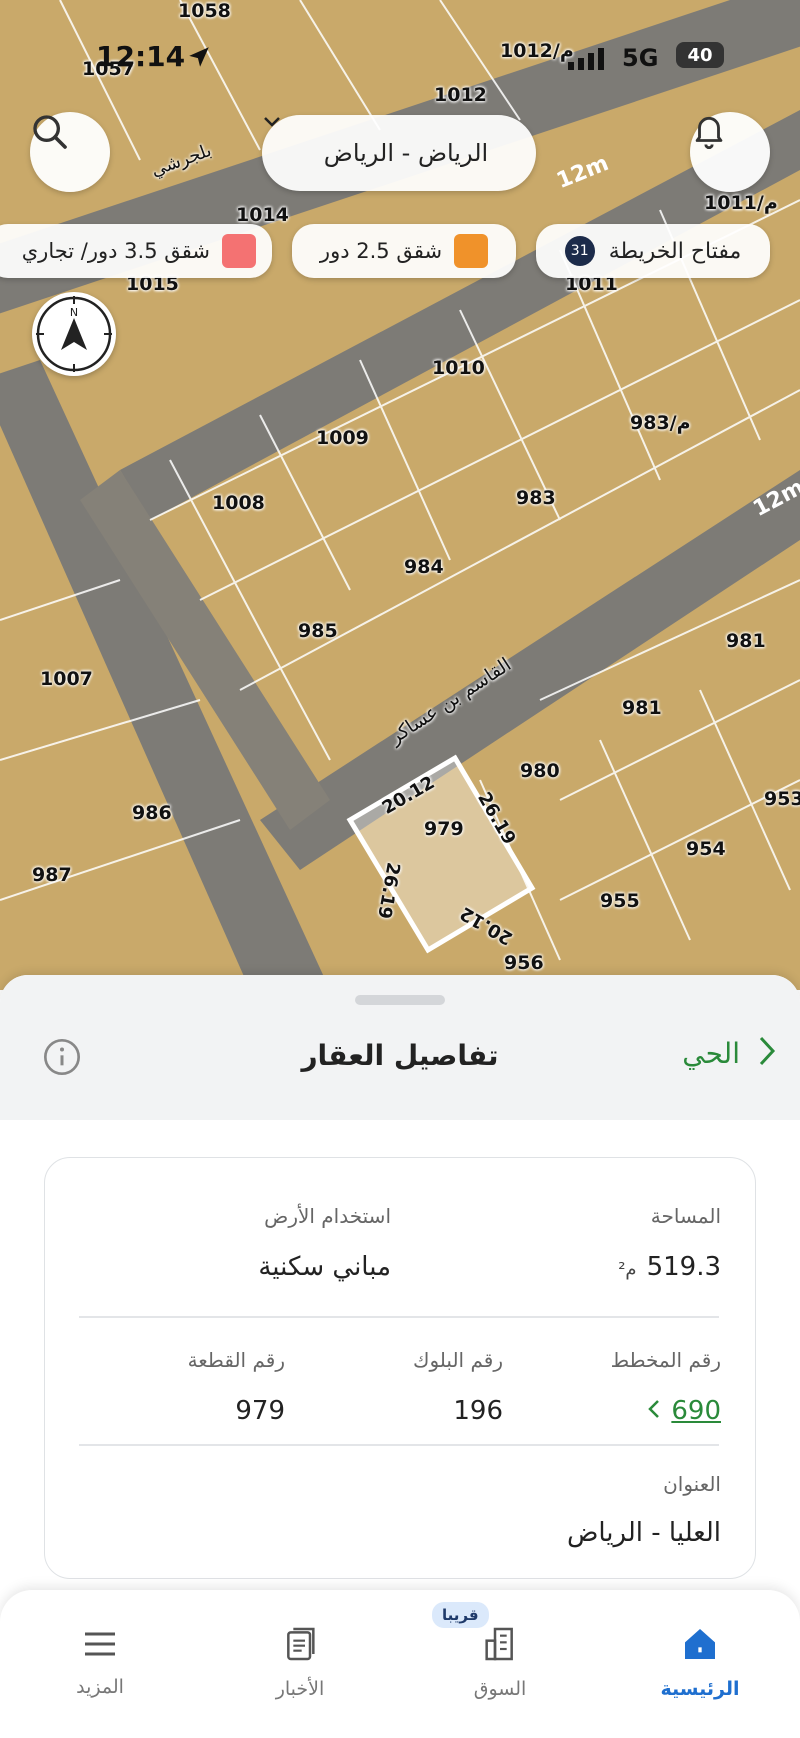 Image resolution: width=800 pixels, height=1738 pixels. Describe the element at coordinates (260, 1411) in the screenshot. I see `plot-number-value: 979` at that location.